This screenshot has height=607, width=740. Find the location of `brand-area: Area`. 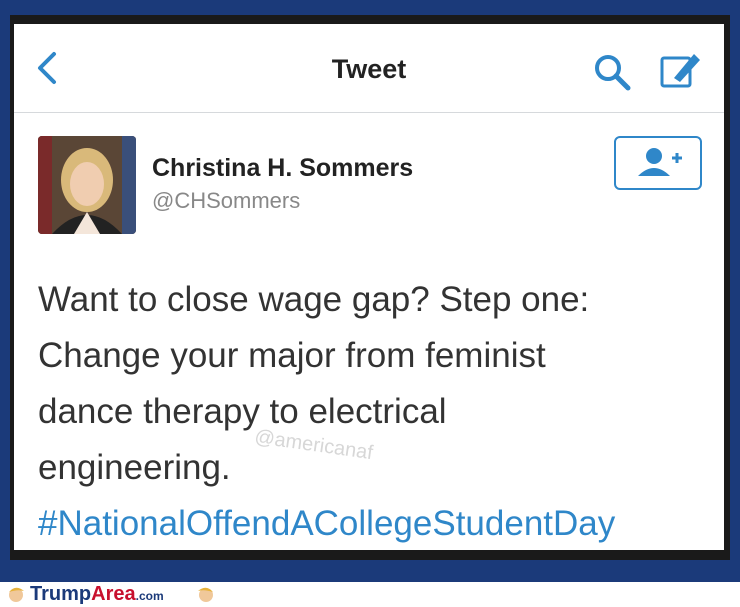

brand-area: Area is located at coordinates (113, 594).